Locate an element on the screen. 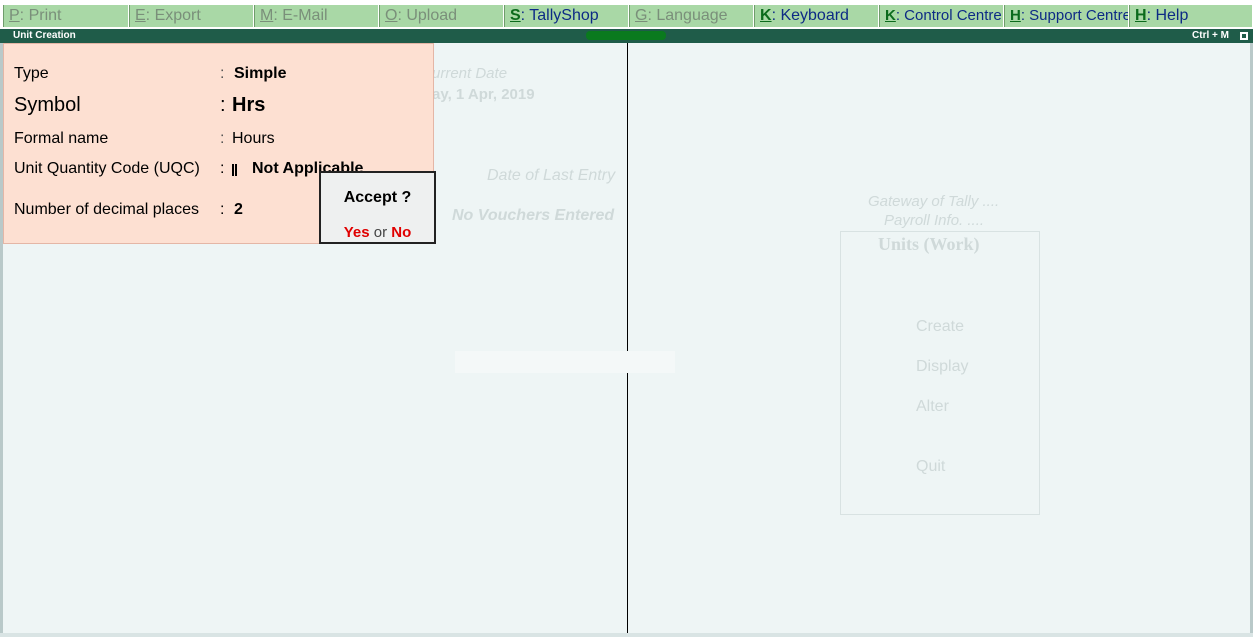  current-date-label: urrent Date is located at coordinates (470, 73).